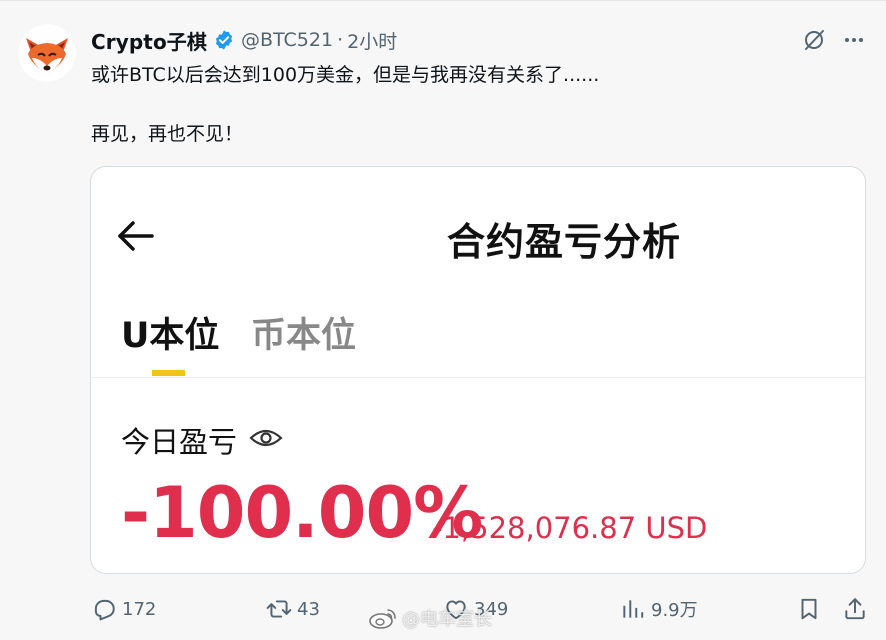 This screenshot has height=640, width=886. What do you see at coordinates (179, 442) in the screenshot?
I see `pnl-label: 今日盈亏` at bounding box center [179, 442].